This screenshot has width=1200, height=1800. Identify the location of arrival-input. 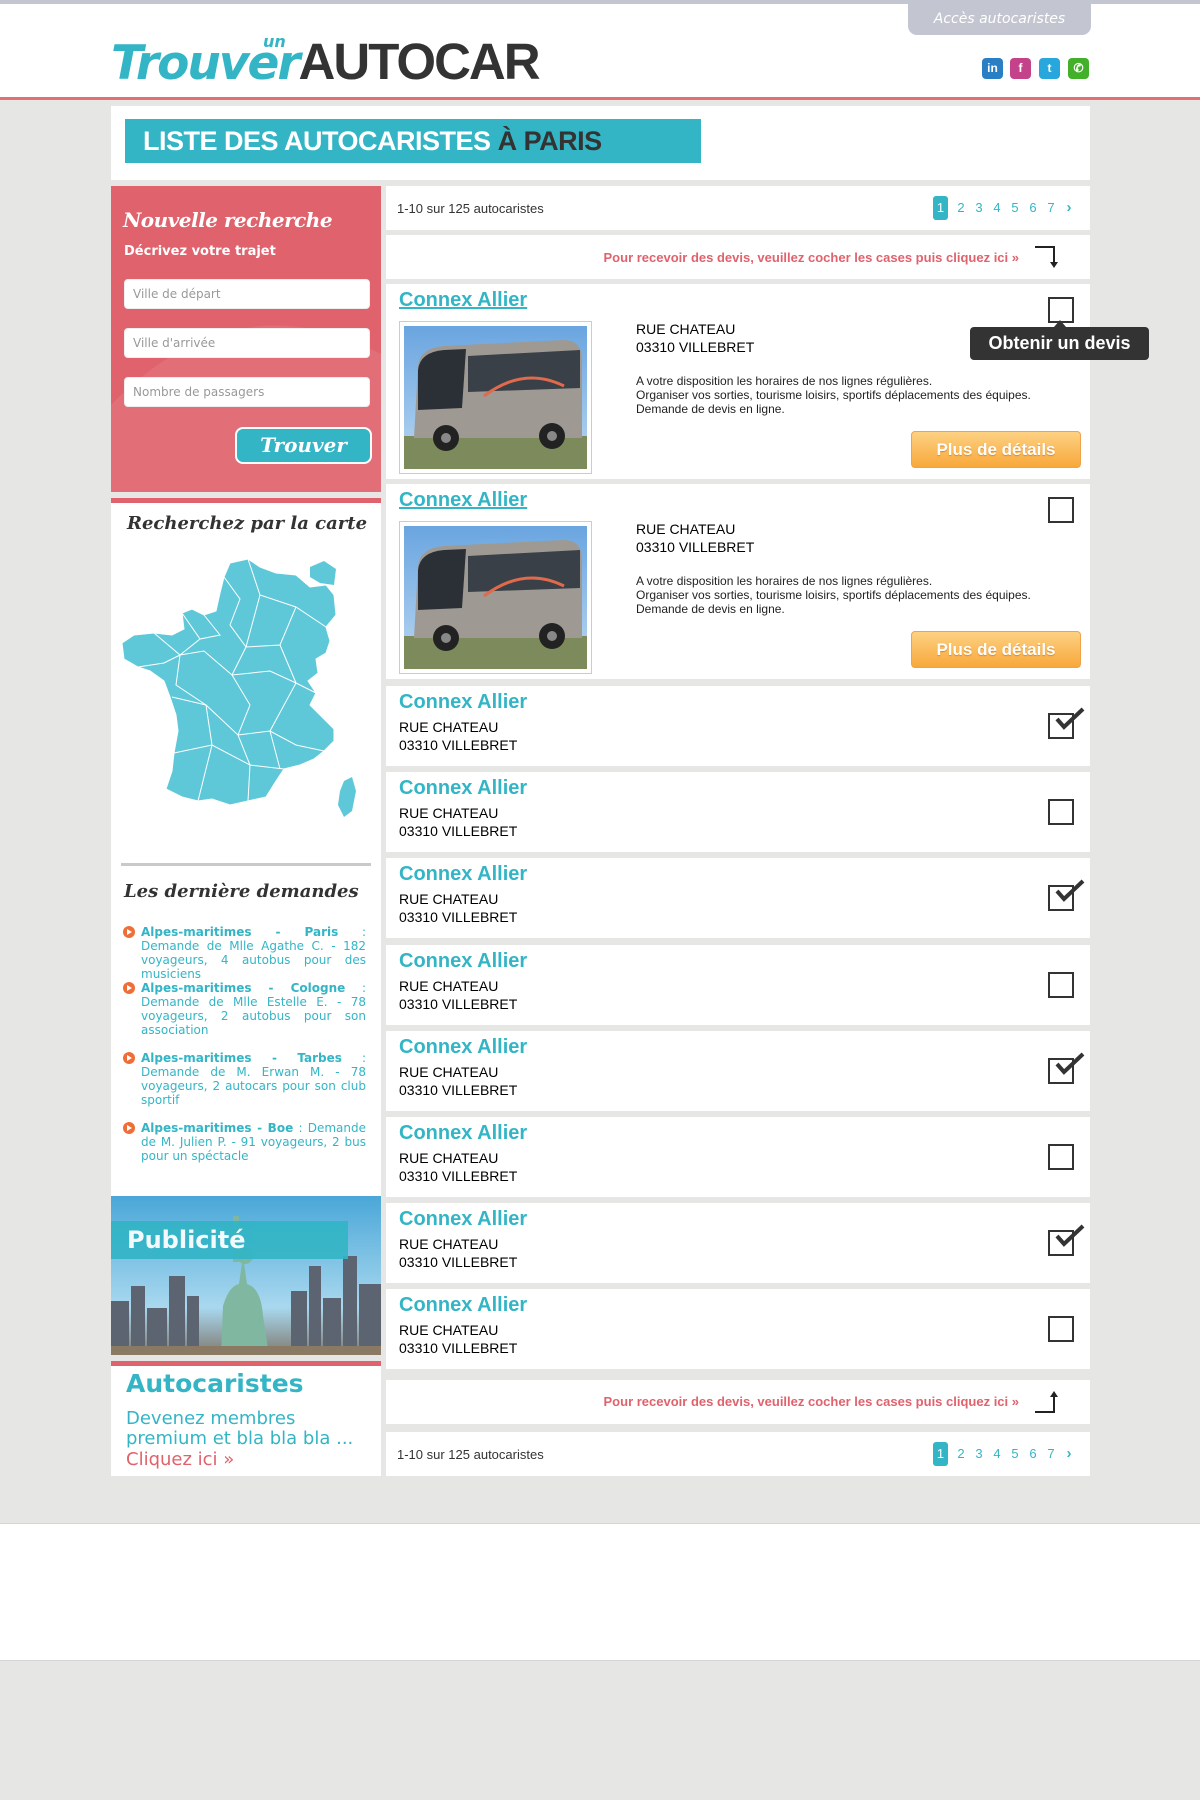
(247, 343).